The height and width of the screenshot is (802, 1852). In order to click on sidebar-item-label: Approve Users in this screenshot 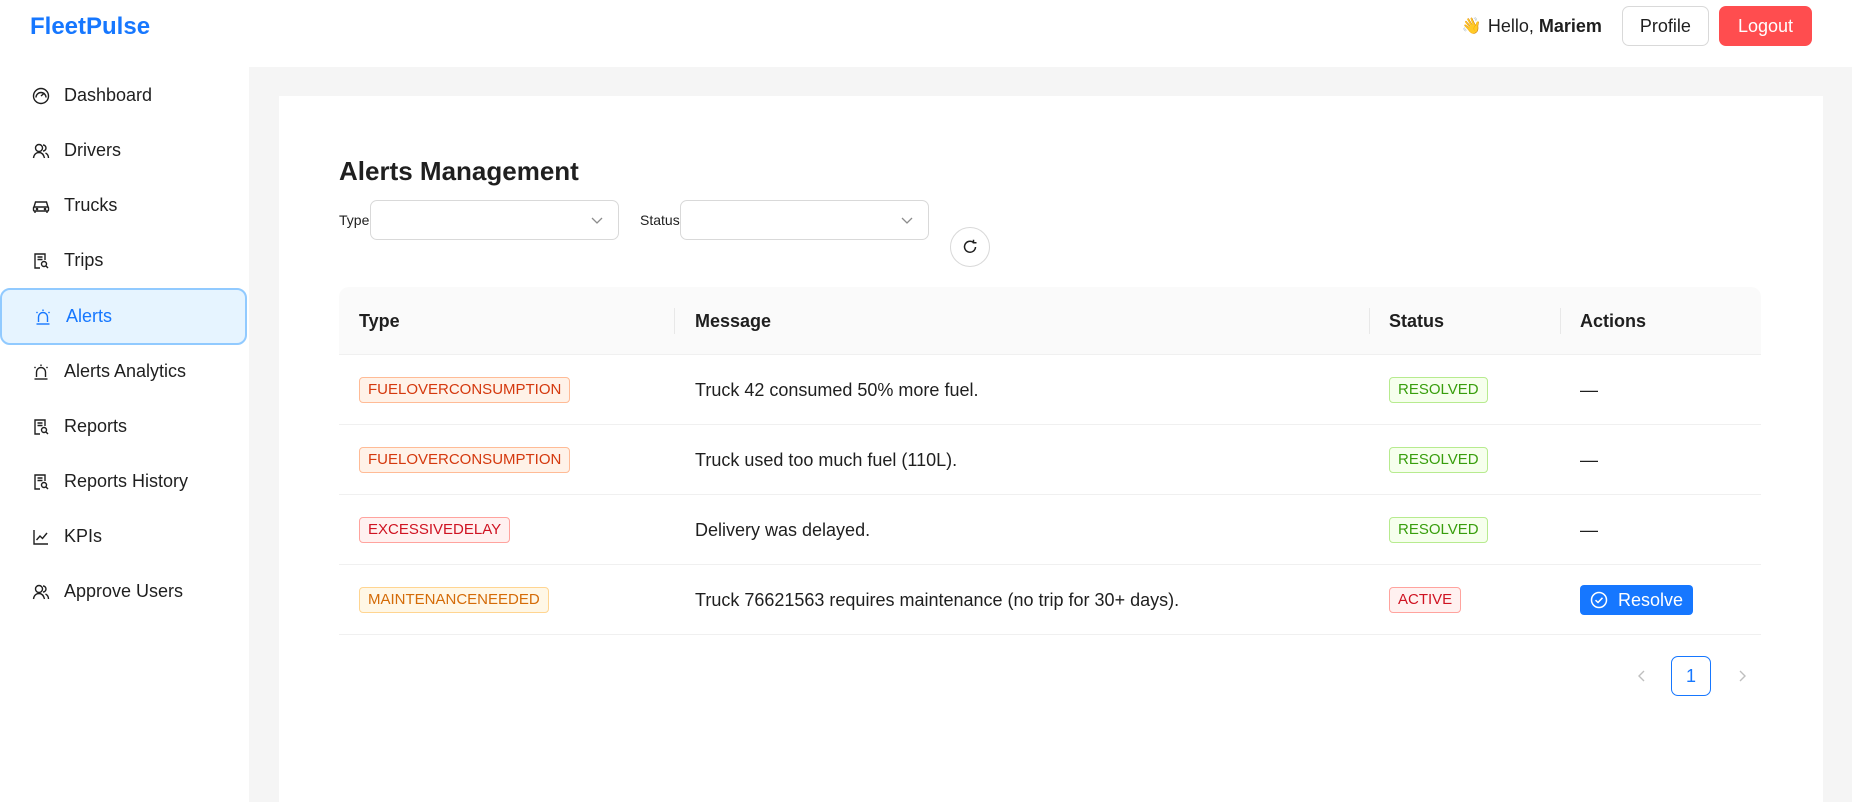, I will do `click(124, 591)`.